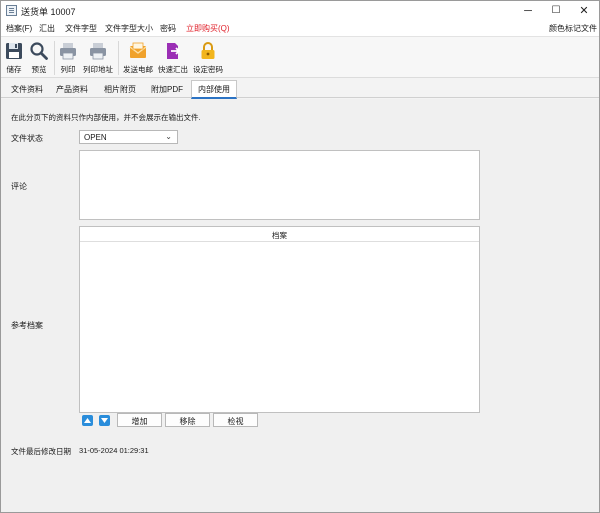  I want to click on save-label: 储存, so click(14, 69).